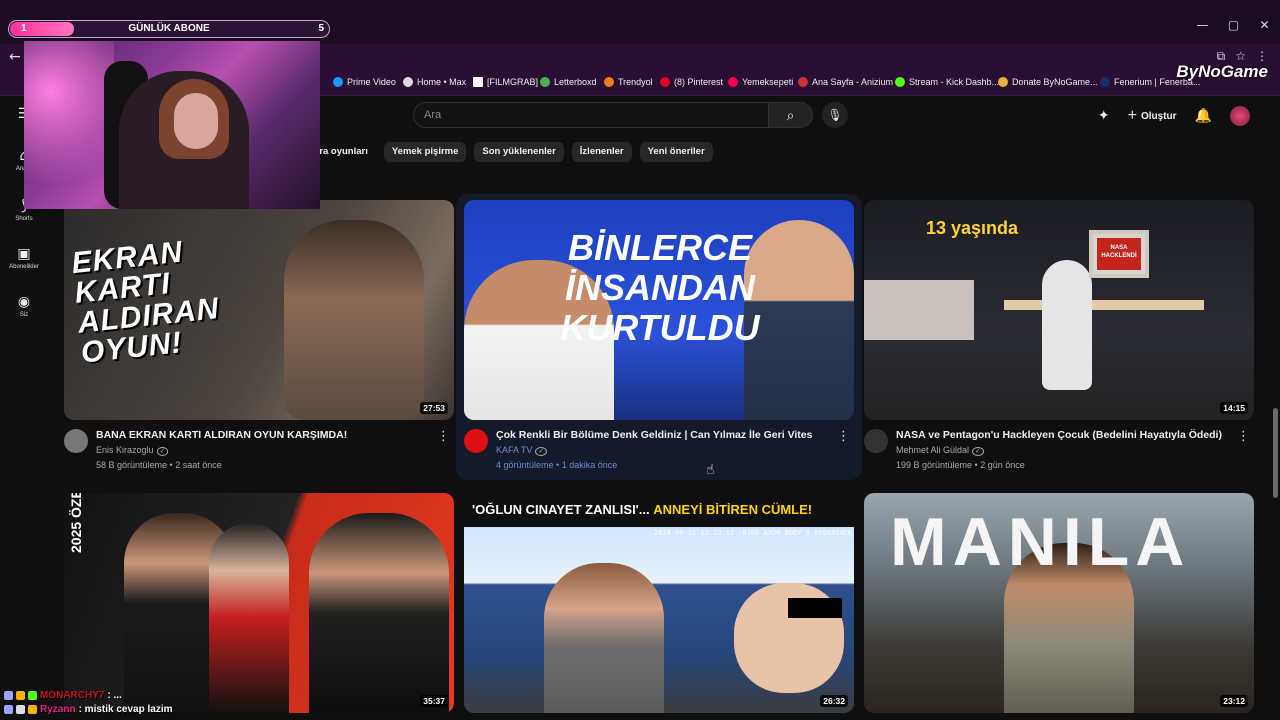 This screenshot has height=720, width=1280. Describe the element at coordinates (601, 152) in the screenshot. I see `chip: İzlenenler` at that location.